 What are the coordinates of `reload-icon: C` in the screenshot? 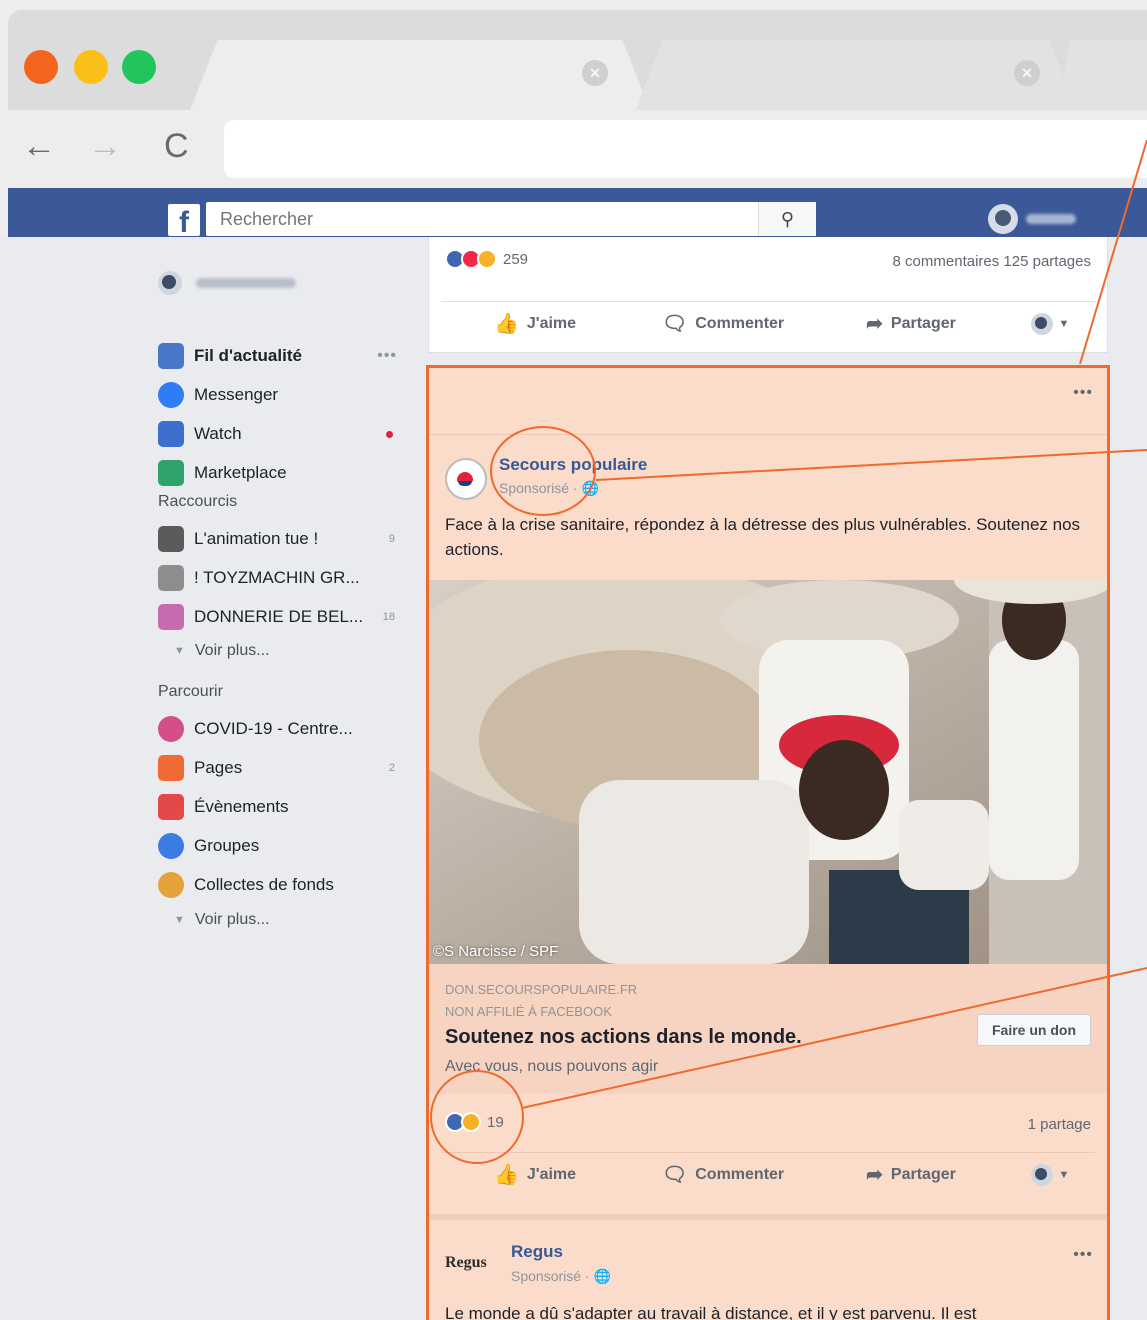 It's located at (176, 146).